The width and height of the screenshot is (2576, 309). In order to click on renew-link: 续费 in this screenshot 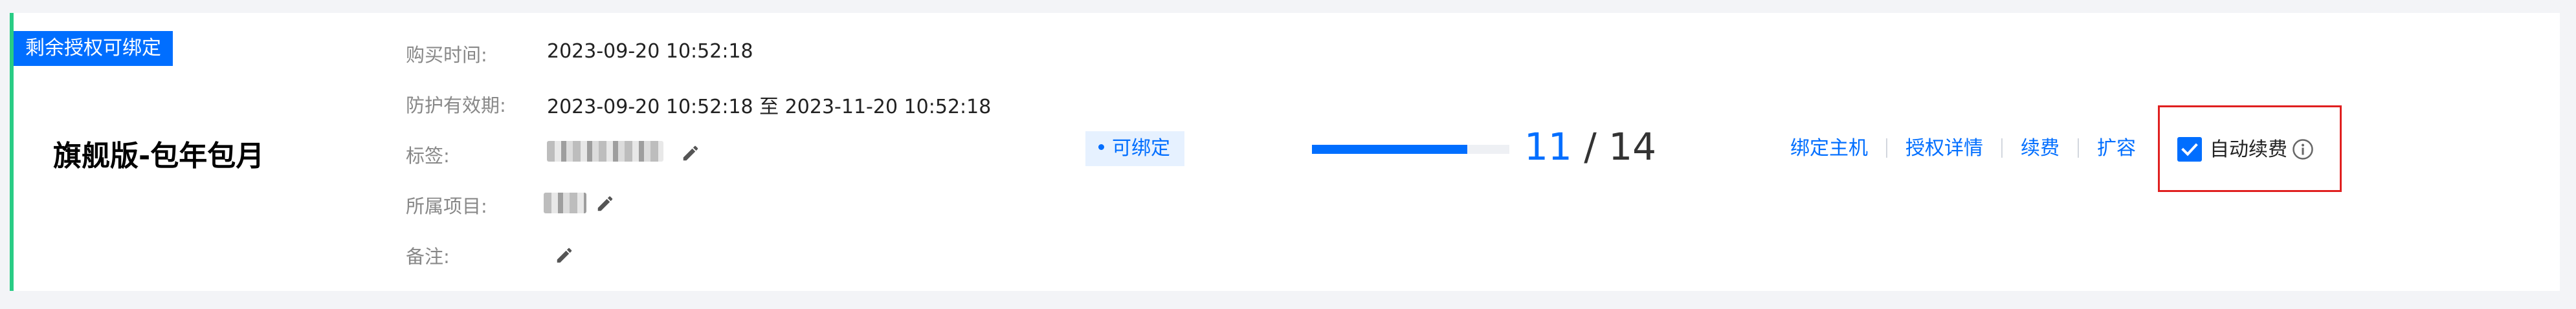, I will do `click(2040, 148)`.